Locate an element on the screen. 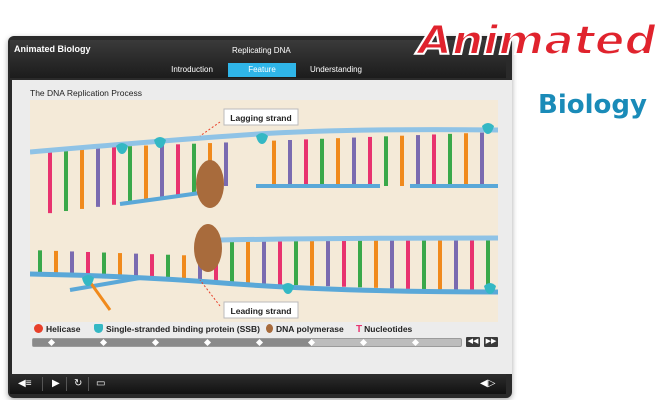  captions-icon: ▭ is located at coordinates (100, 384).